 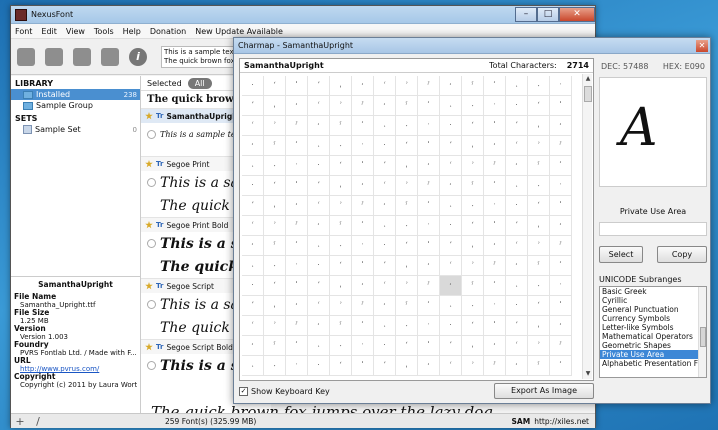 I want to click on grid-scrollbar: ▲ ▼, so click(x=587, y=226).